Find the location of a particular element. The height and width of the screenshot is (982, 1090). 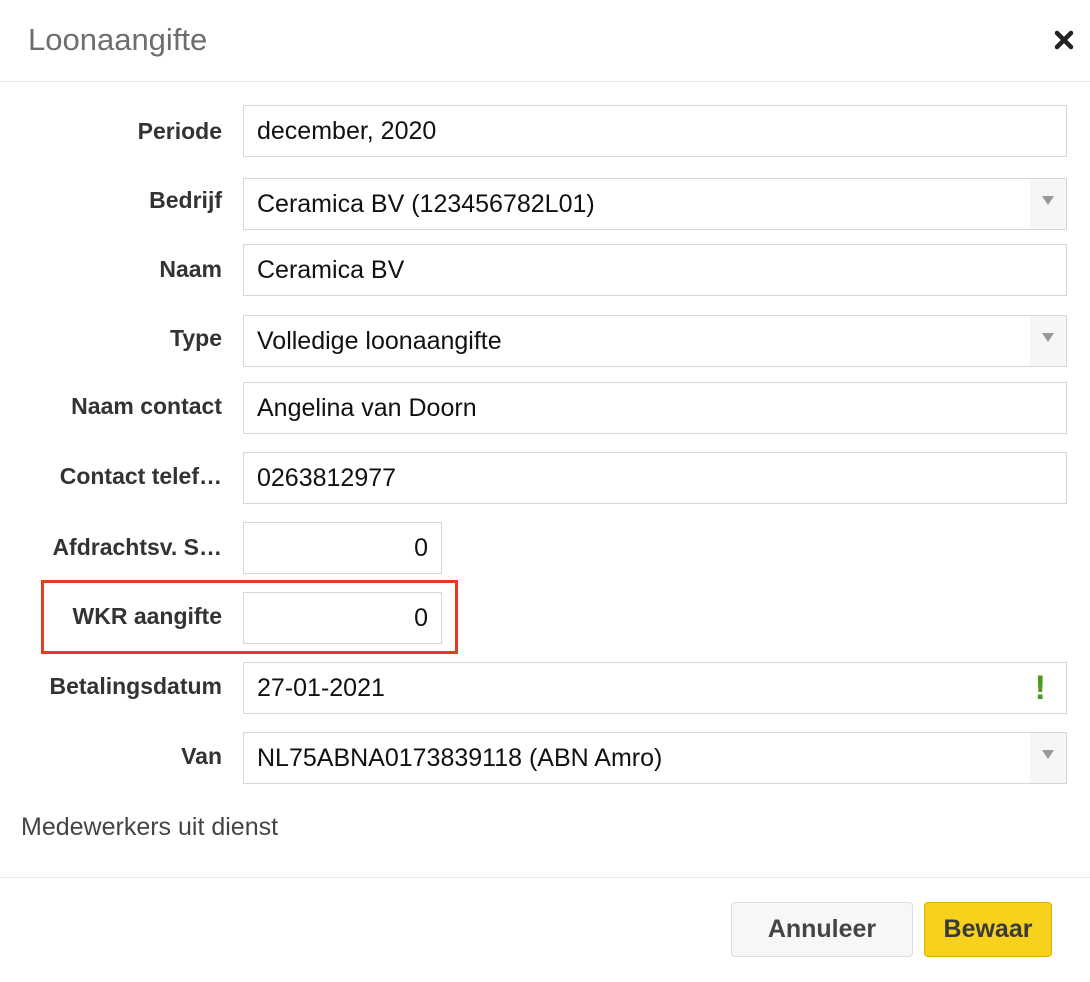

medewerkers-uit-dienst-section: Medewerkers uit dienst is located at coordinates (149, 827).